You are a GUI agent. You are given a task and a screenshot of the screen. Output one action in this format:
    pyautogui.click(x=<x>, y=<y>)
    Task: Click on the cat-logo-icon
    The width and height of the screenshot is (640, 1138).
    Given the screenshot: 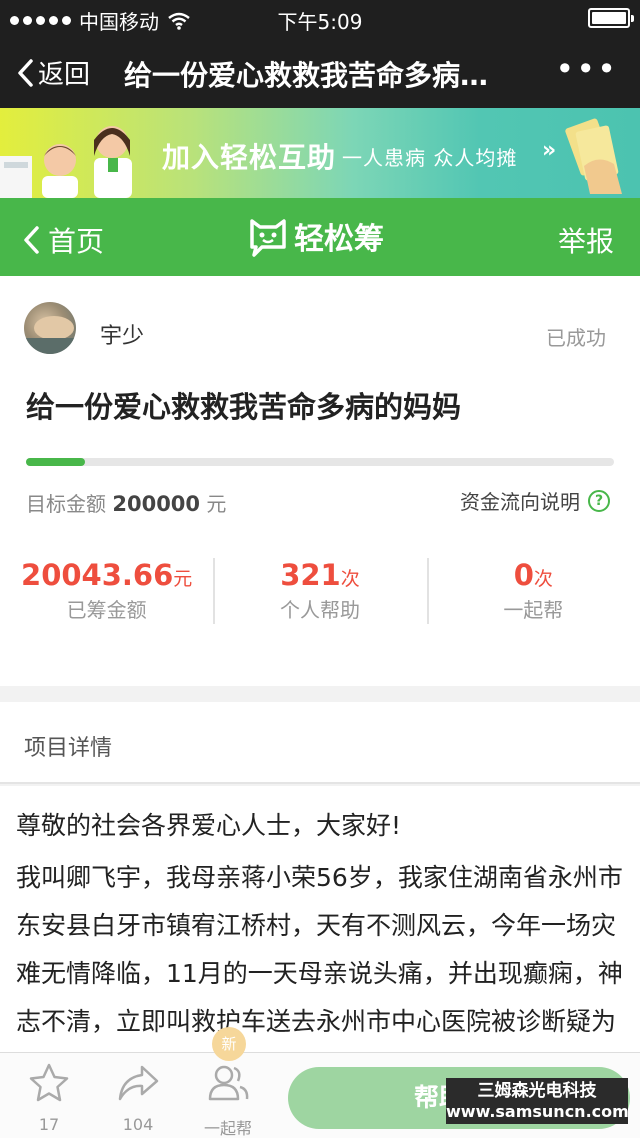 What is the action you would take?
    pyautogui.click(x=268, y=238)
    